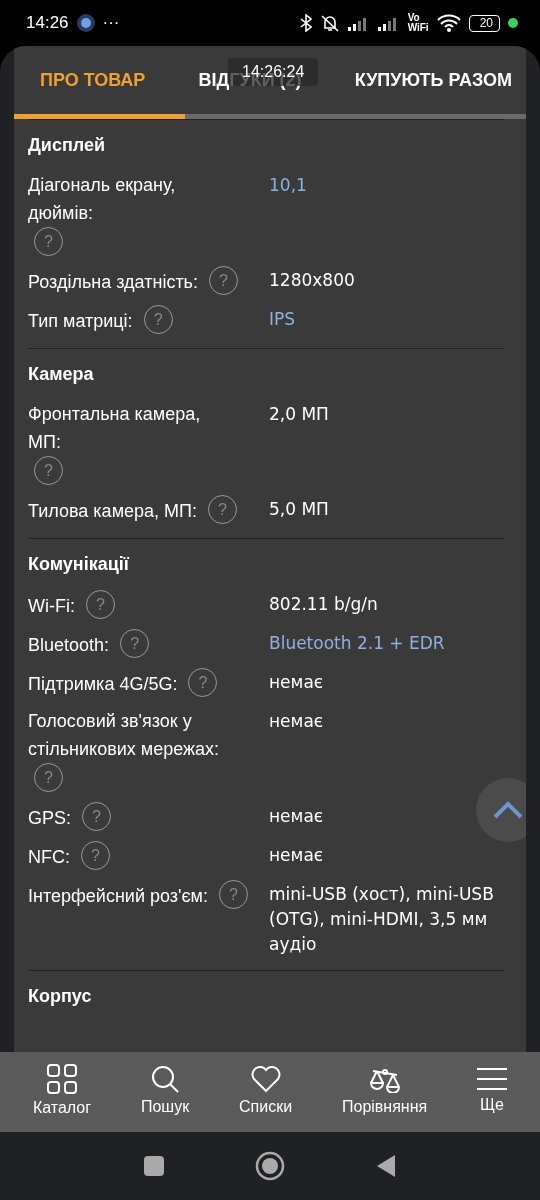 The height and width of the screenshot is (1200, 540). I want to click on section-heading: Комунікації, so click(79, 564).